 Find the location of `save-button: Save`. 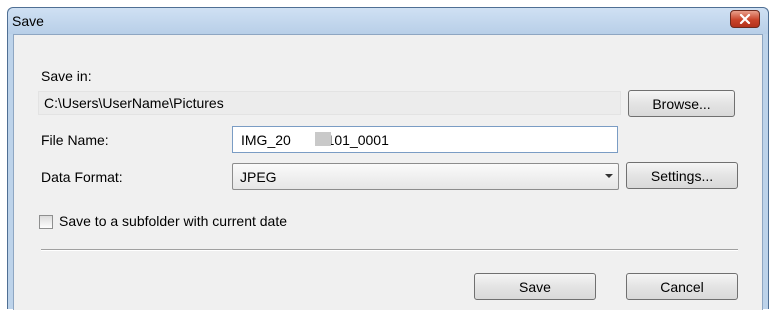

save-button: Save is located at coordinates (535, 286).